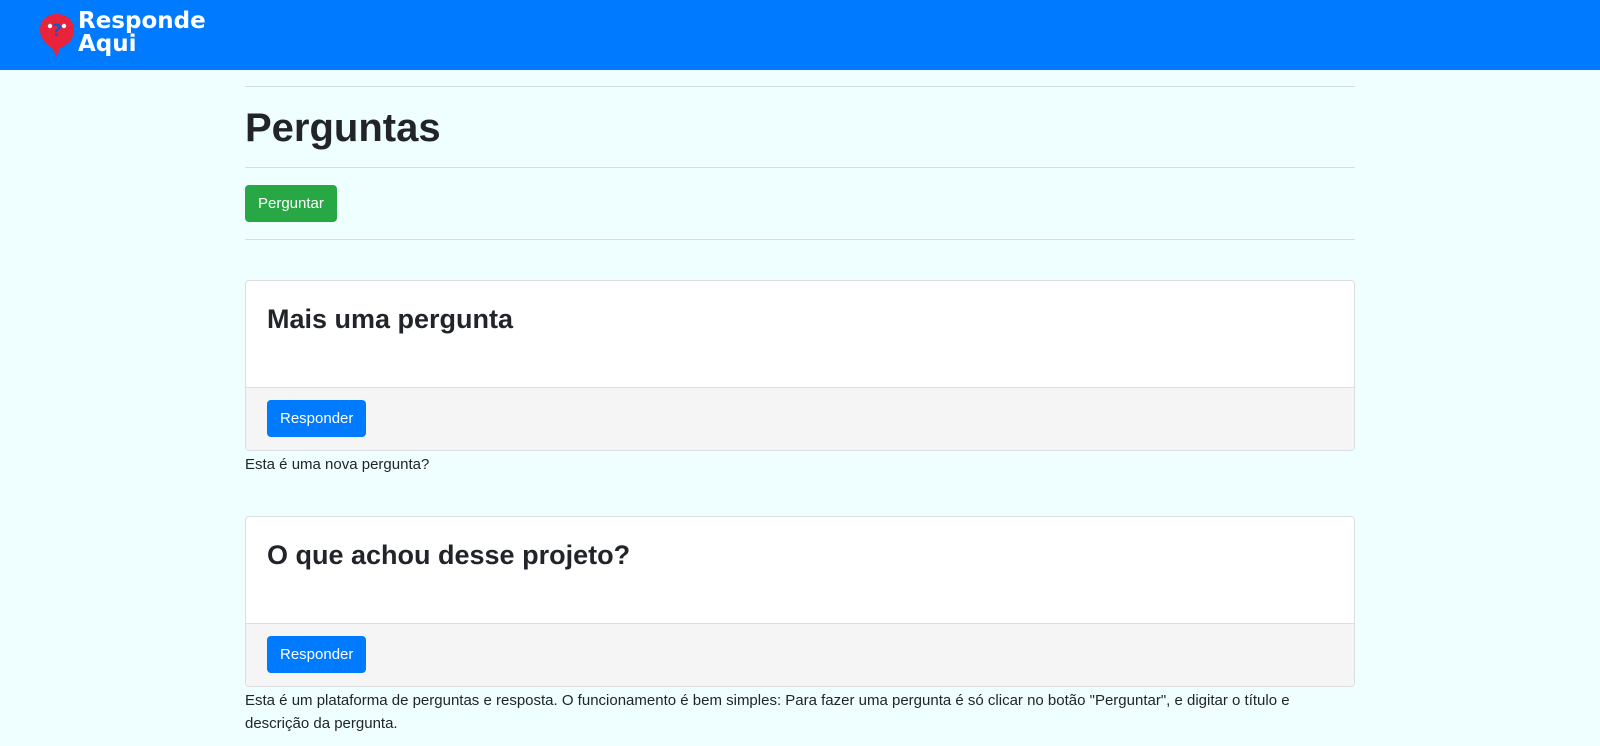 The height and width of the screenshot is (746, 1600). What do you see at coordinates (291, 203) in the screenshot?
I see `ask-question-button: Perguntar` at bounding box center [291, 203].